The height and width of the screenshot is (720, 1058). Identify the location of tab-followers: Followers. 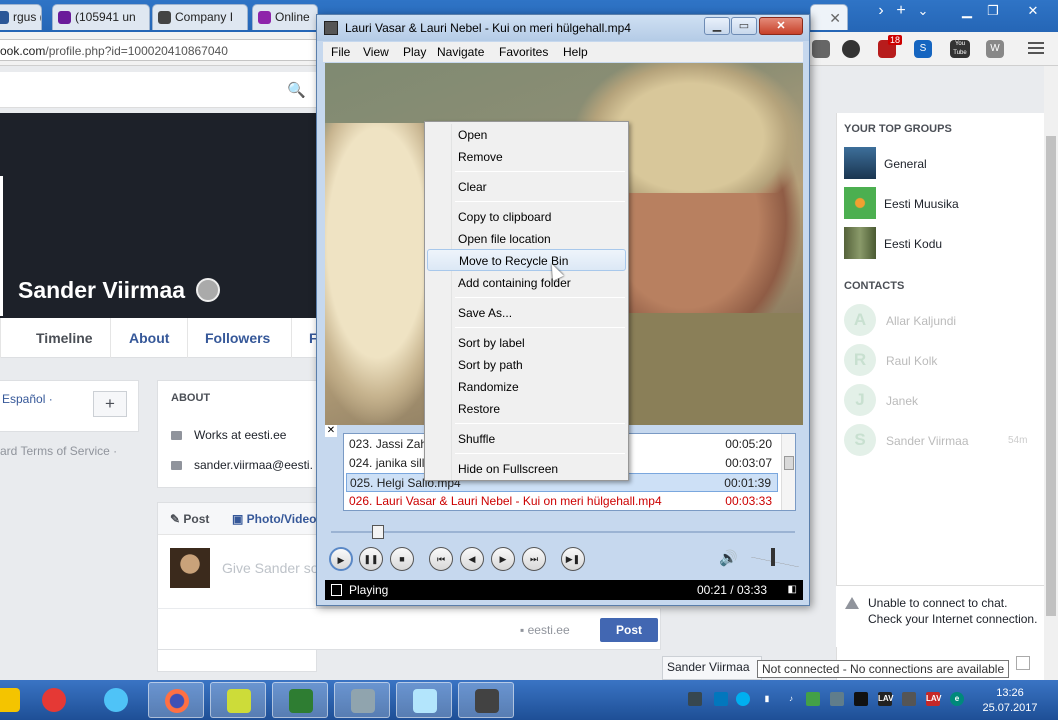
(237, 338).